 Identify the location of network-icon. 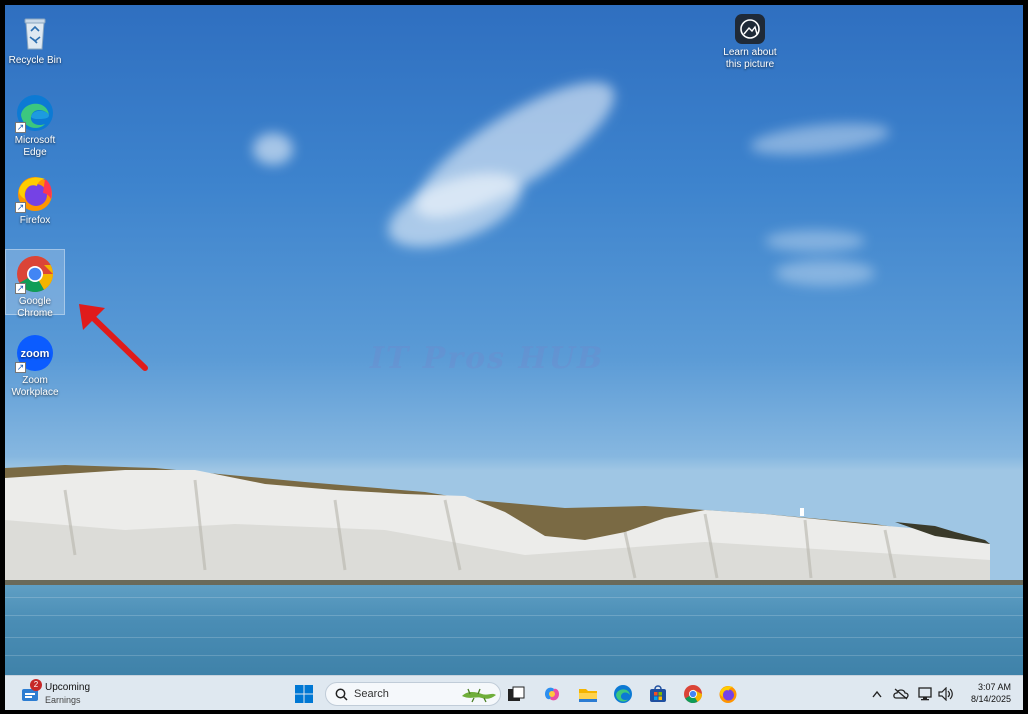
(925, 694).